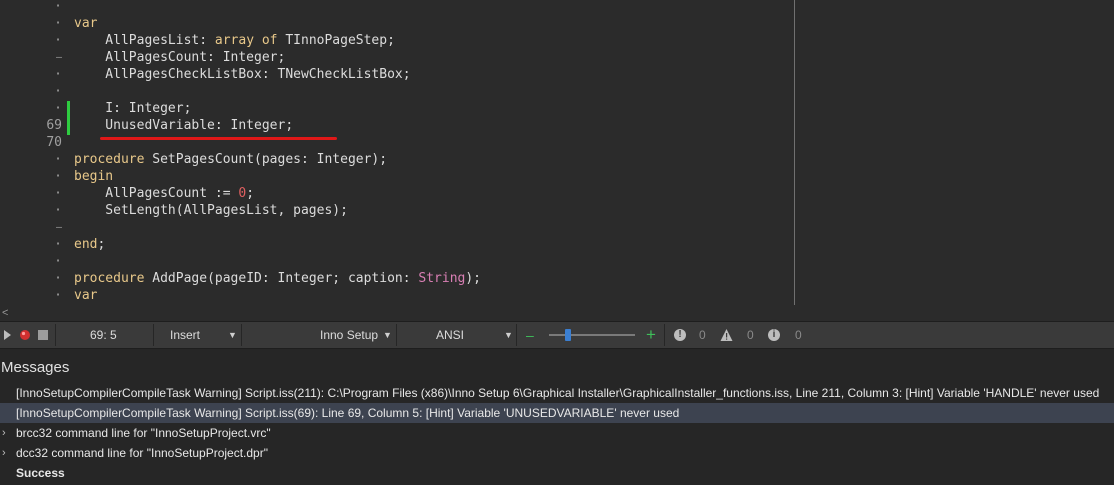 This screenshot has width=1114, height=485. I want to click on code-line: AllPagesCount := 0;, so click(164, 193).